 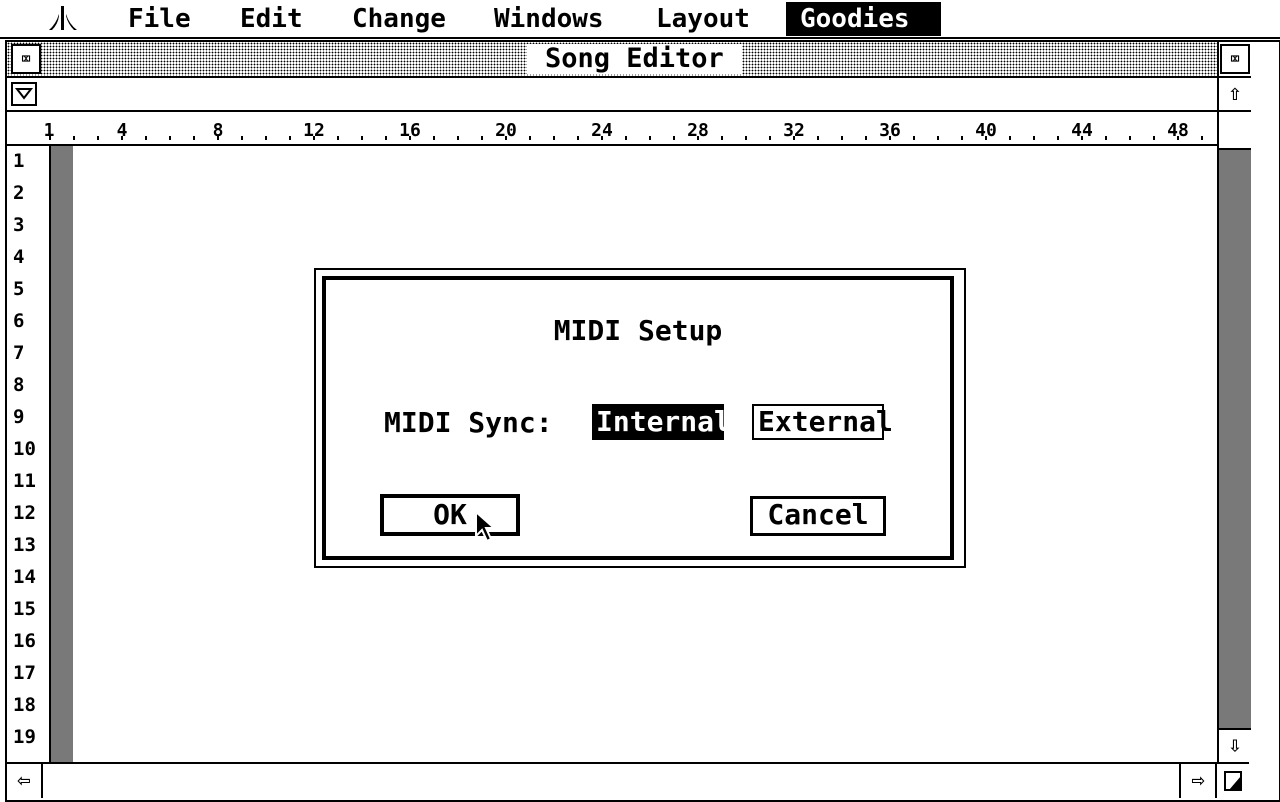 I want to click on midi-sync-label: MIDI Sync:, so click(x=468, y=422).